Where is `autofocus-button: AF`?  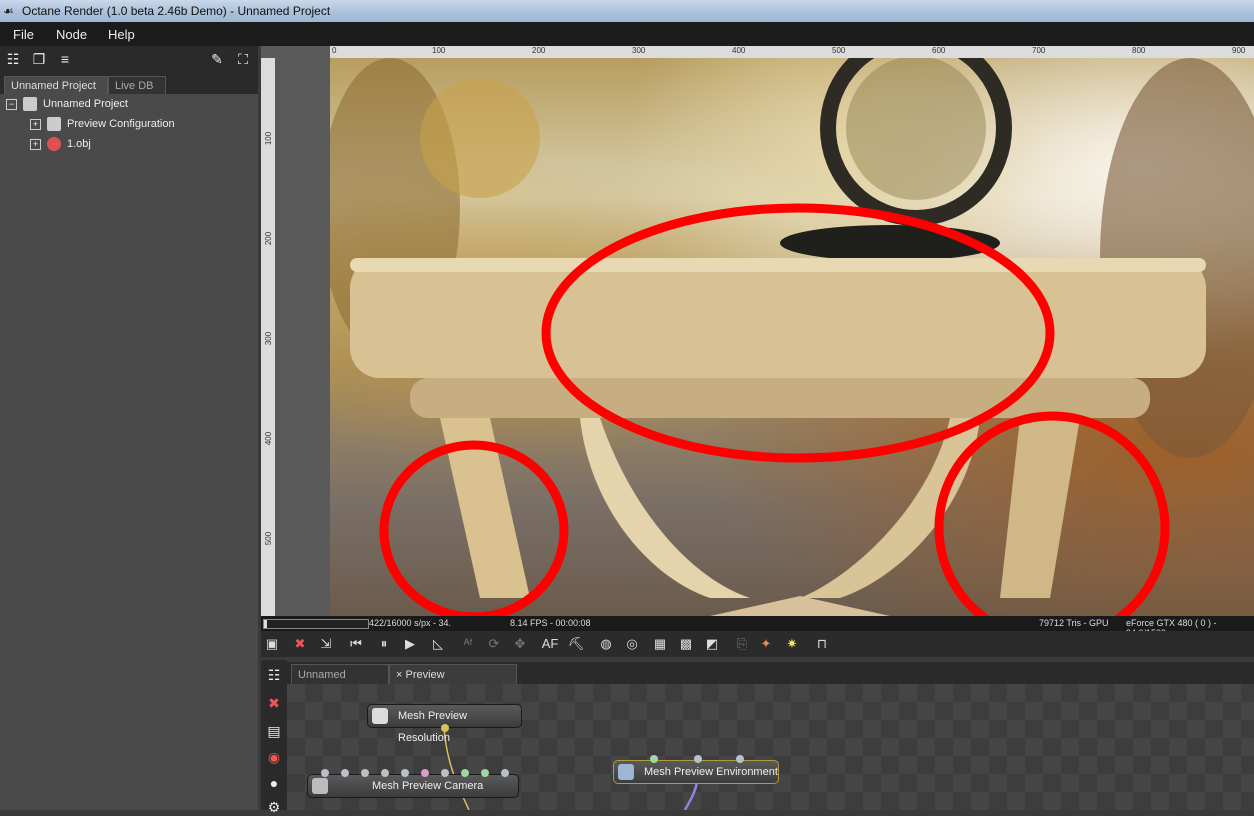
autofocus-button: AF is located at coordinates (550, 644).